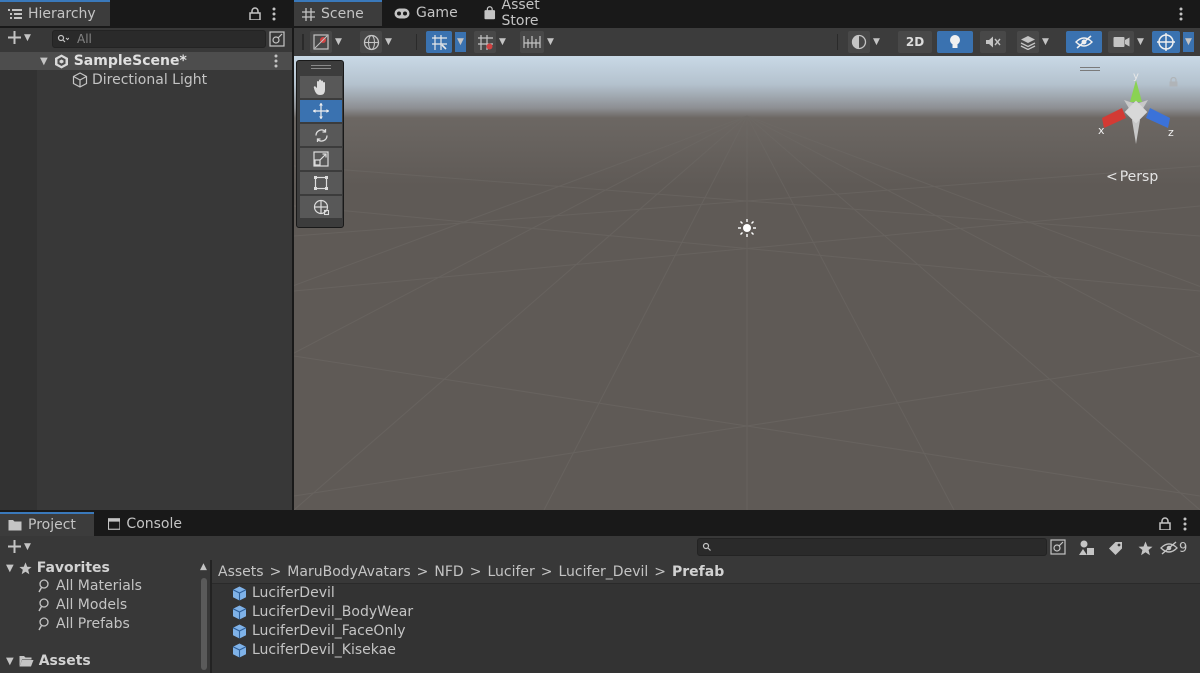  I want to click on tab-asset-store: Asset Store, so click(531, 14).